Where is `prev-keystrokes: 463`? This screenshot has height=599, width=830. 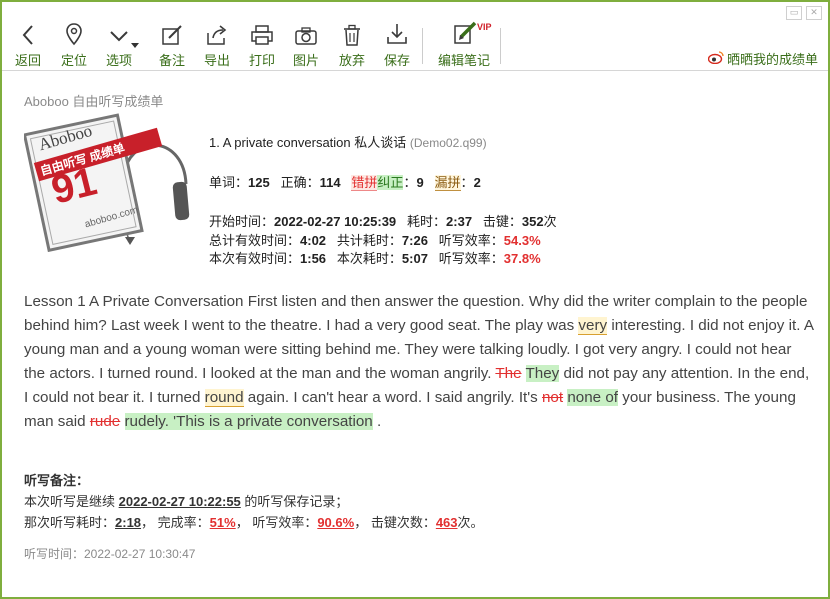
prev-keystrokes: 463 is located at coordinates (446, 522).